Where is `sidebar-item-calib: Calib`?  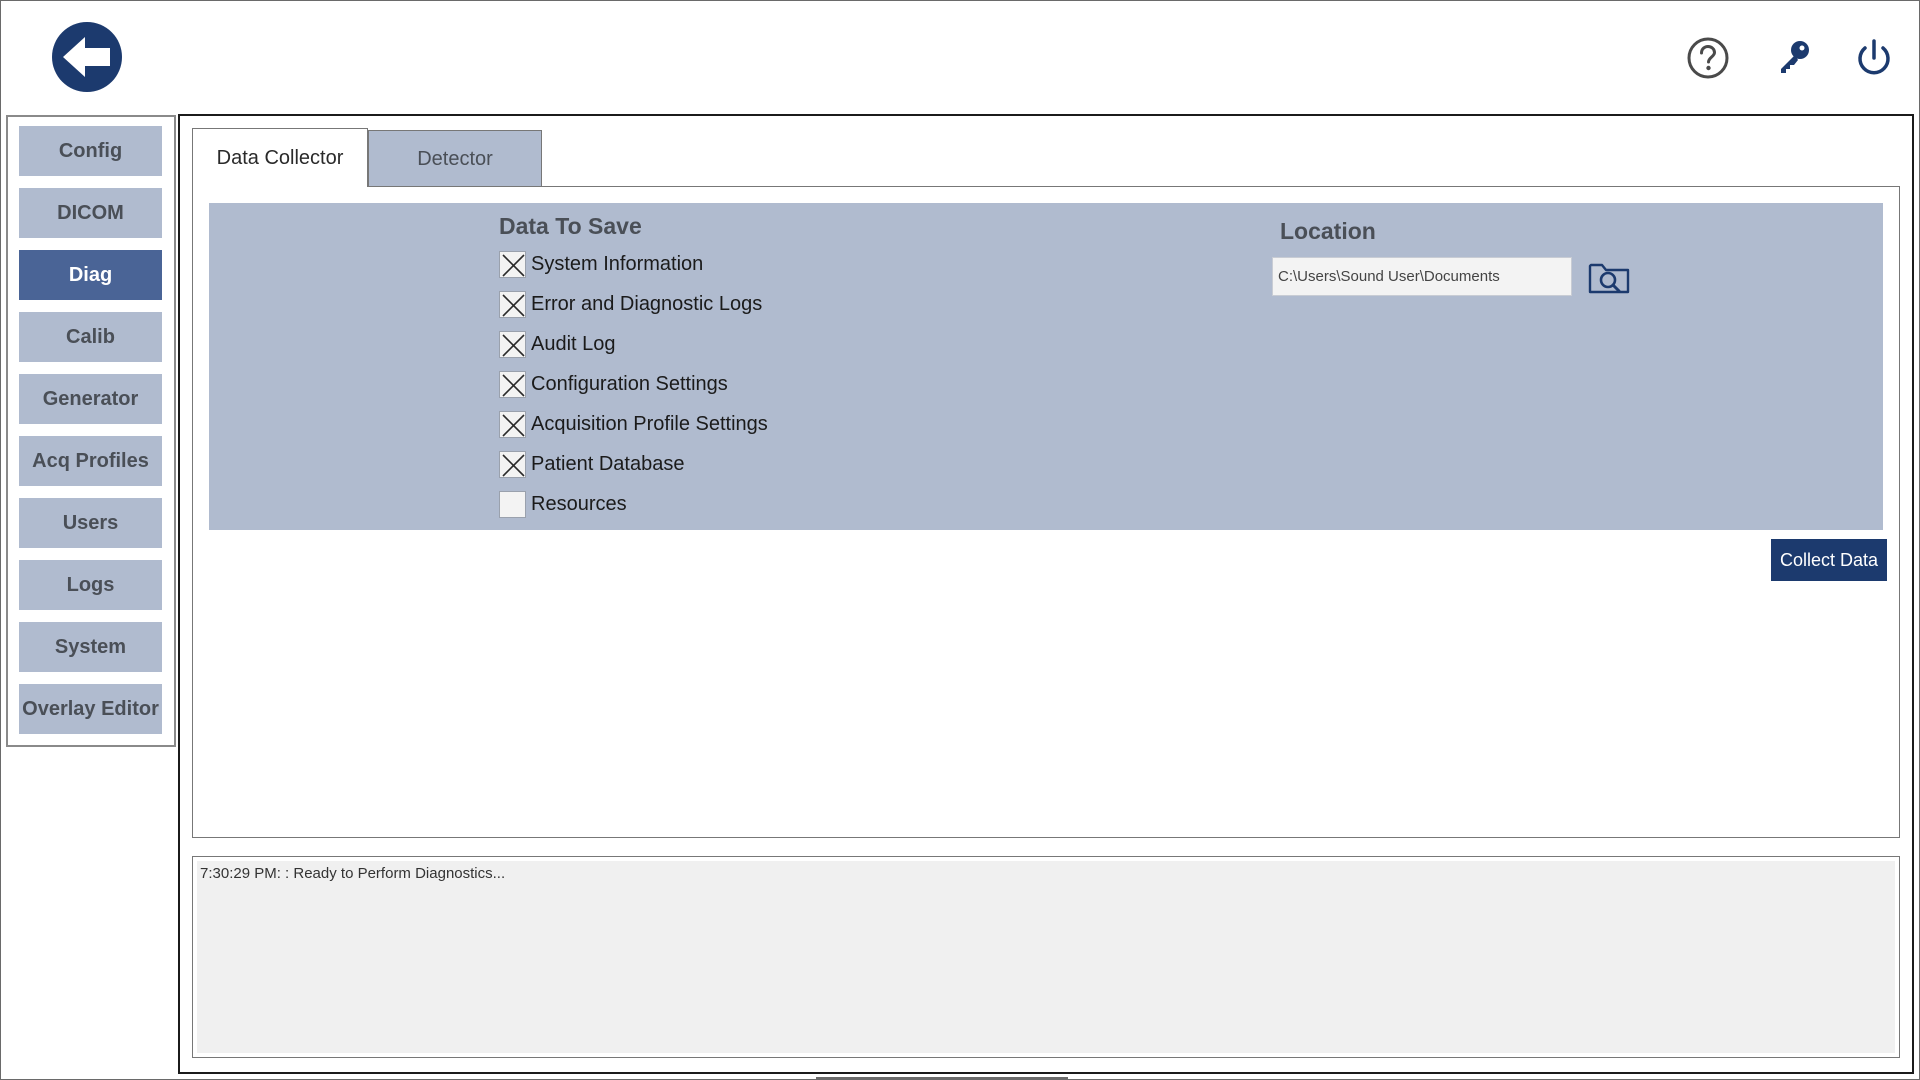 sidebar-item-calib: Calib is located at coordinates (90, 337).